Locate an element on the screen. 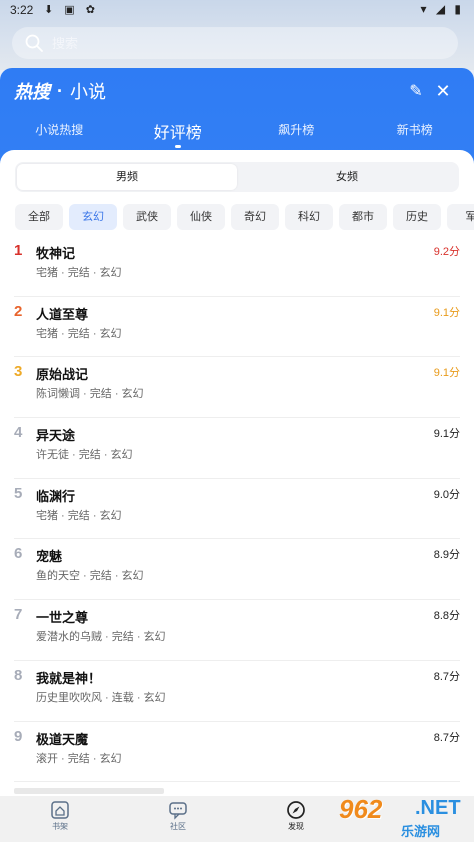 Image resolution: width=474 pixels, height=842 pixels. panel-category-title: 小说 is located at coordinates (88, 92).